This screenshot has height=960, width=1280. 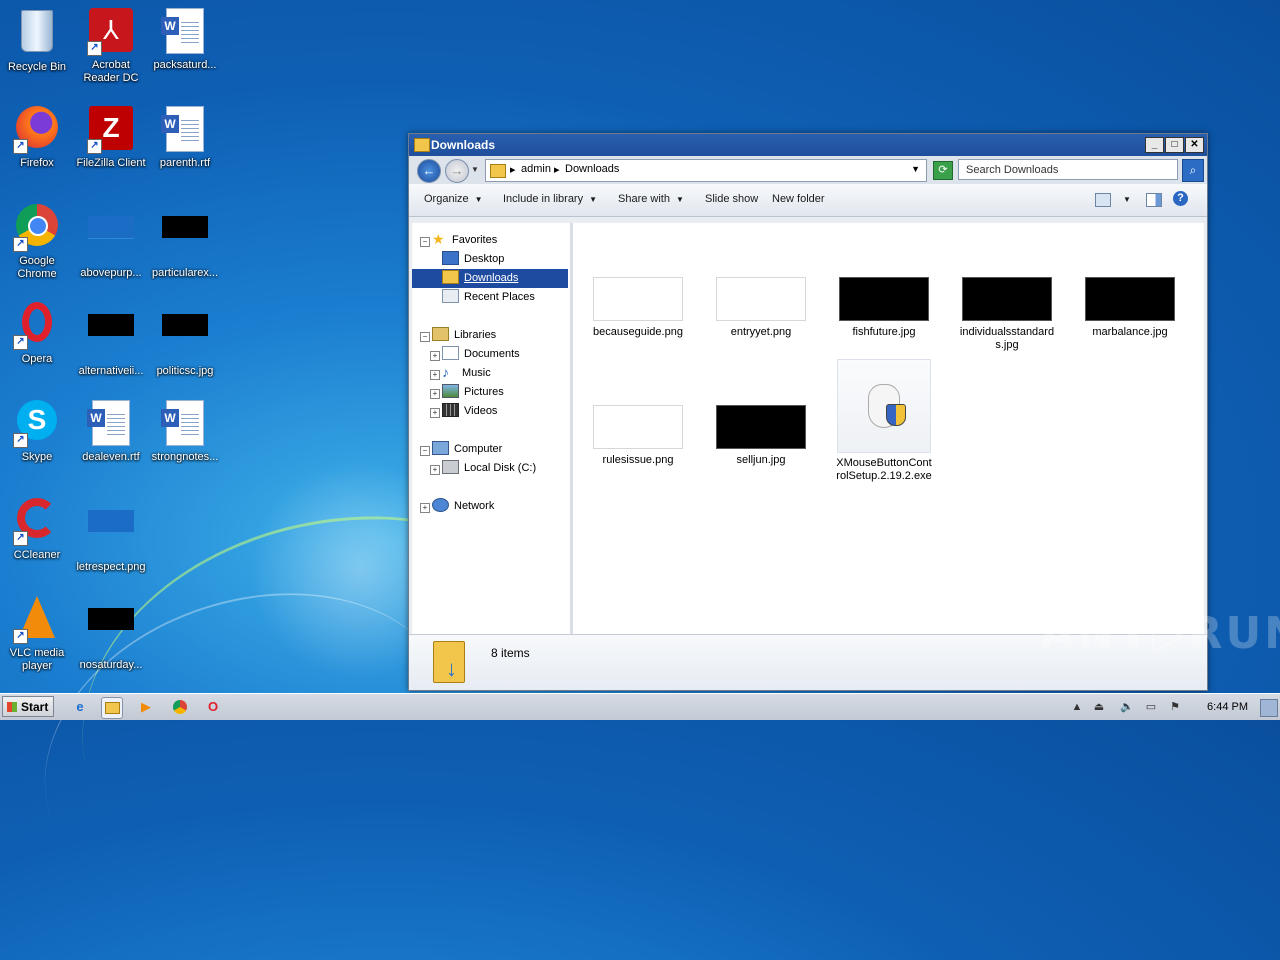 I want to click on desktop-icon-filezilla: Z ↗ FileZilla Client, so click(x=111, y=137).